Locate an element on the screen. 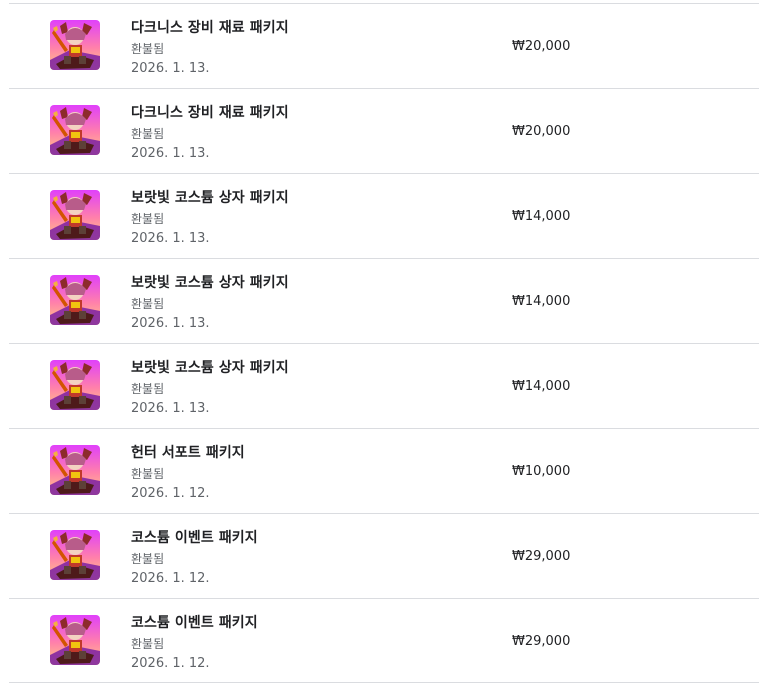  product-title: 헌터 서포트 패키지 is located at coordinates (188, 453).